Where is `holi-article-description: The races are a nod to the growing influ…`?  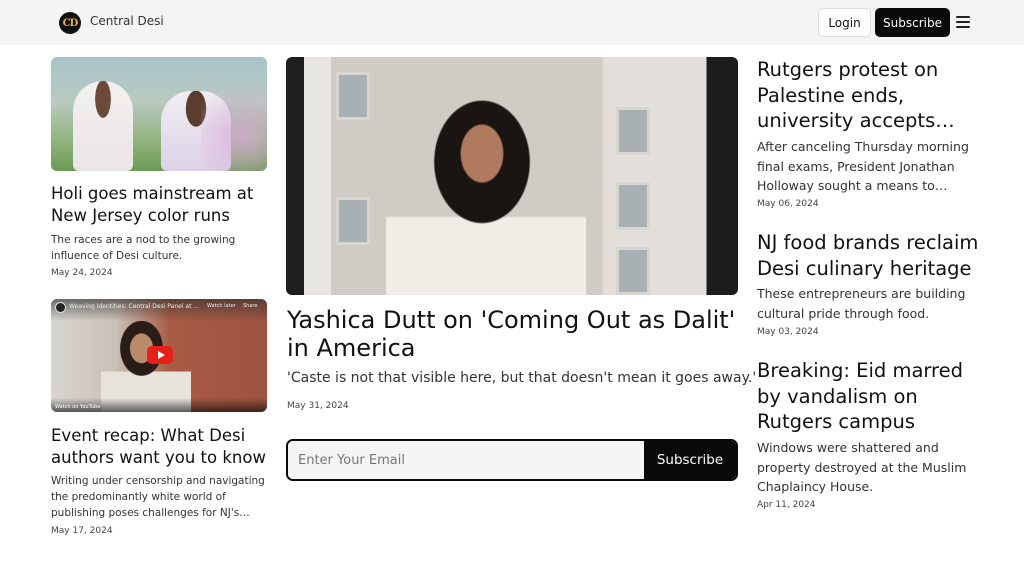 holi-article-description: The races are a nod to the growing influ… is located at coordinates (143, 248).